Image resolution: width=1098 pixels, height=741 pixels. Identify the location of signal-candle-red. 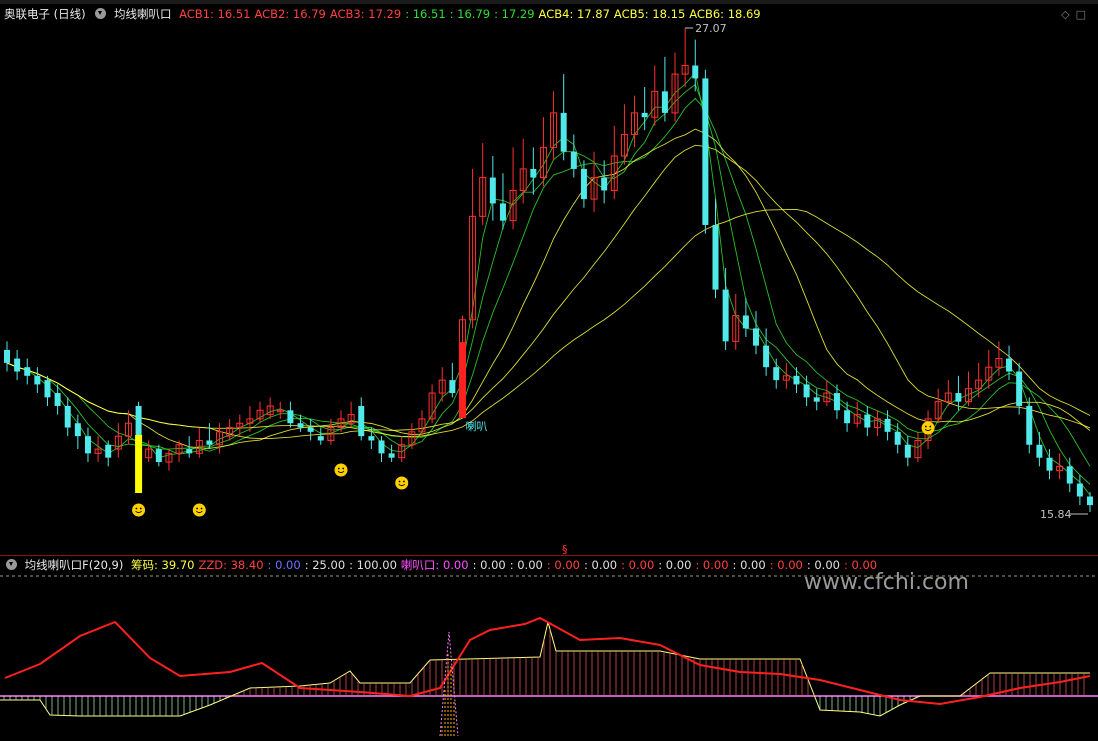
(462, 380).